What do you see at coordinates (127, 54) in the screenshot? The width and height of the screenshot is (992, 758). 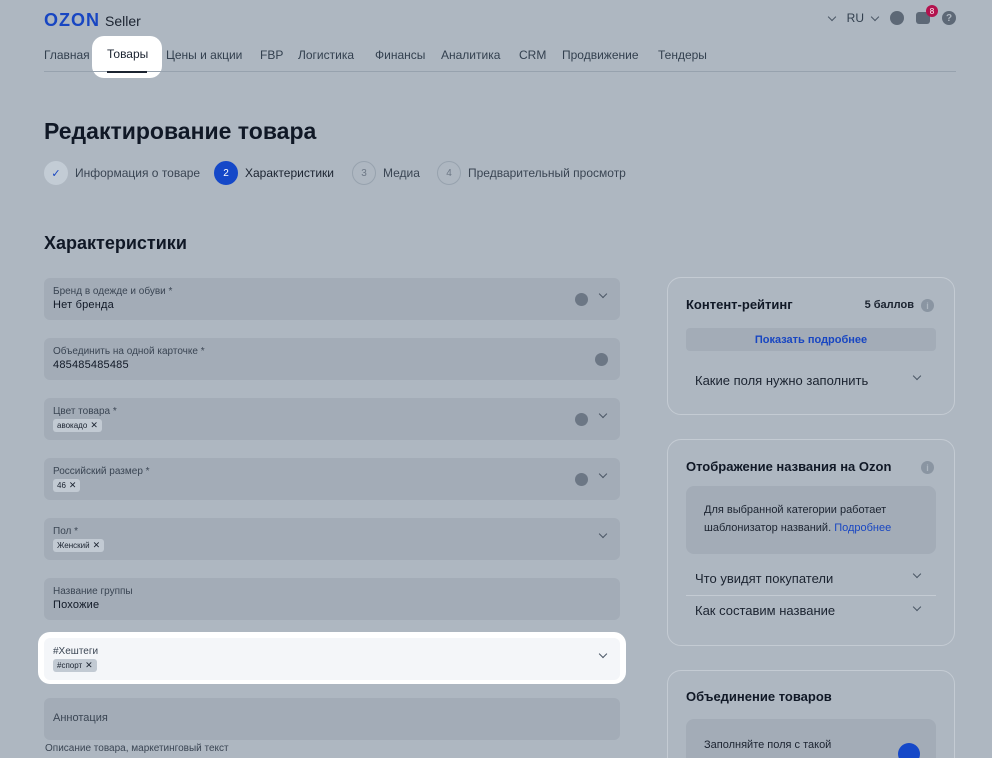 I see `nav-item-products: Товары` at bounding box center [127, 54].